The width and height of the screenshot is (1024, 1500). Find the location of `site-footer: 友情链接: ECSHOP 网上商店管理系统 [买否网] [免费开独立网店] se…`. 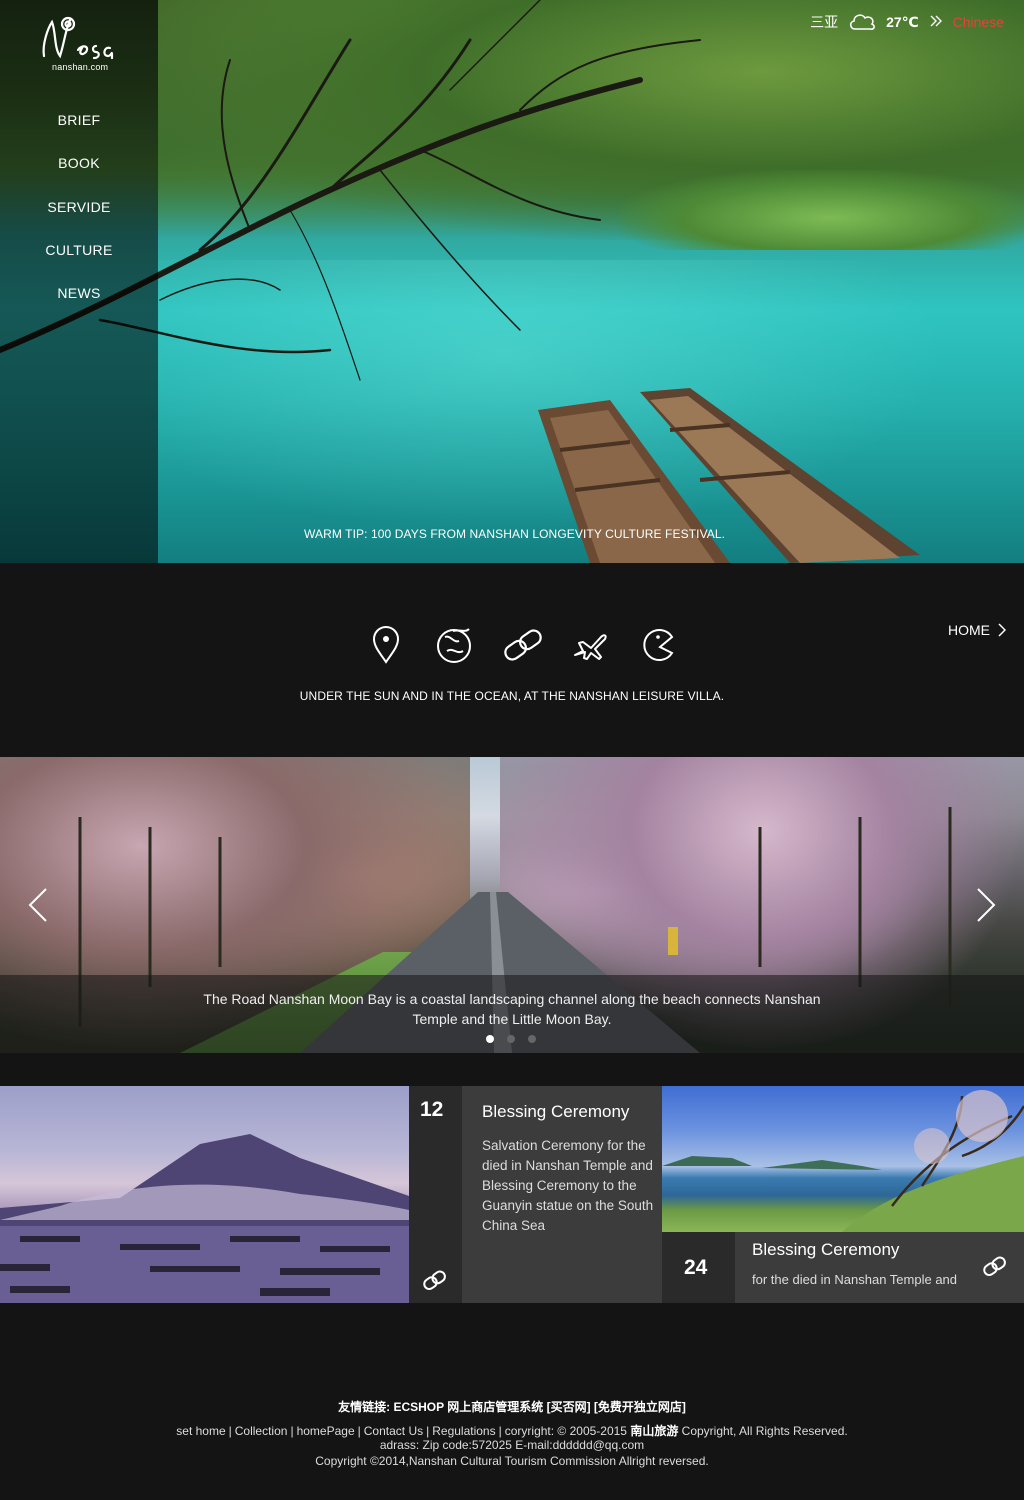

site-footer: 友情链接: ECSHOP 网上商店管理系统 [买否网] [免费开独立网店] se… is located at coordinates (512, 1401).